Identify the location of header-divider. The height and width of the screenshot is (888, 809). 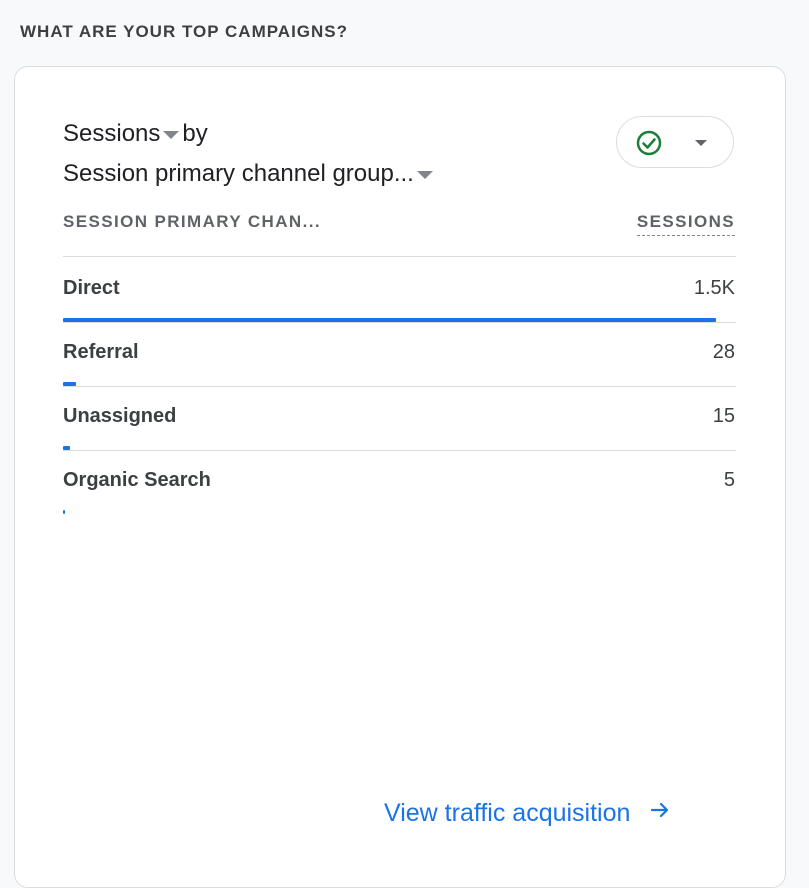
(399, 256).